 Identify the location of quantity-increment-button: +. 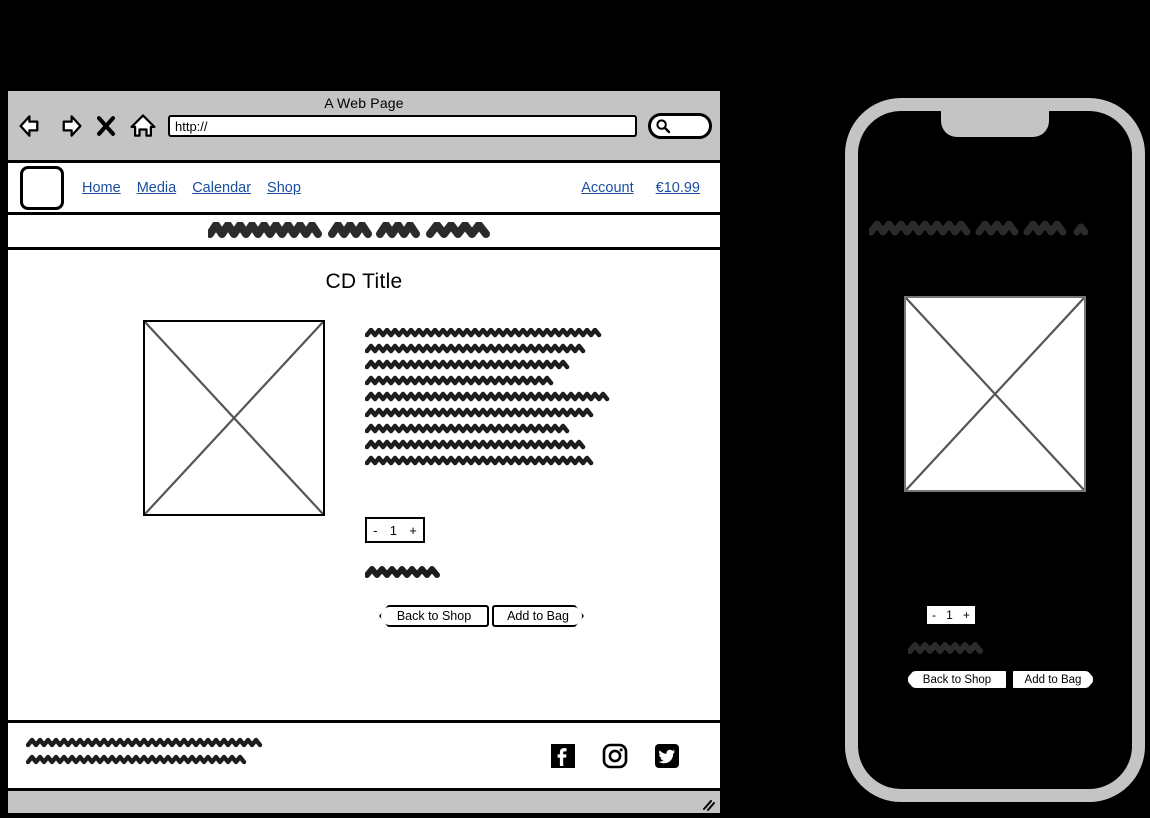
(413, 530).